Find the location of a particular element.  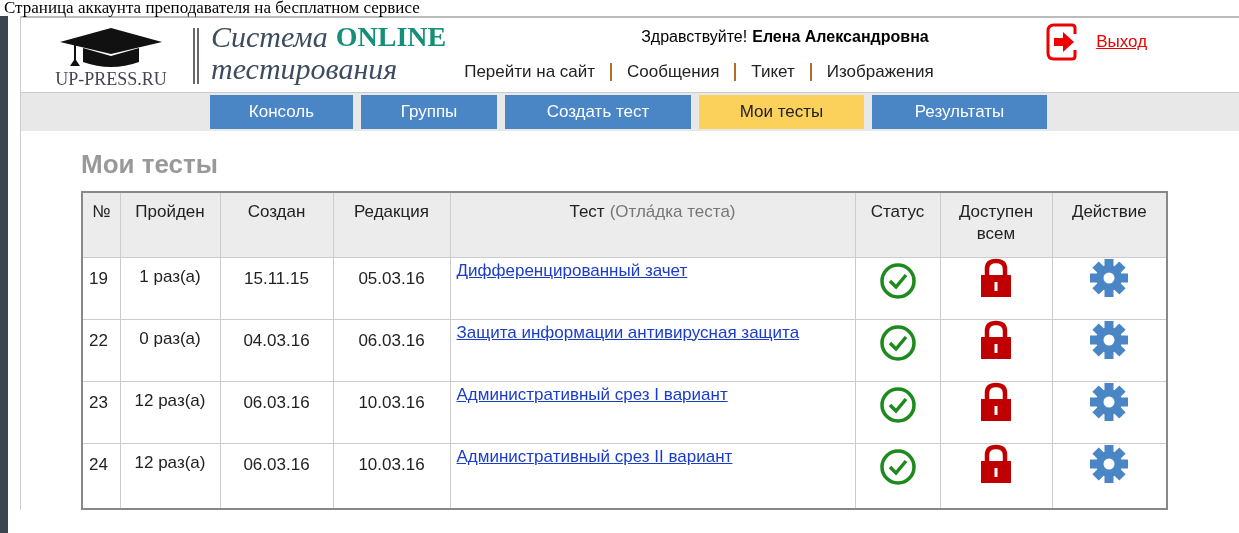

logout-link: Выход is located at coordinates (1122, 42).